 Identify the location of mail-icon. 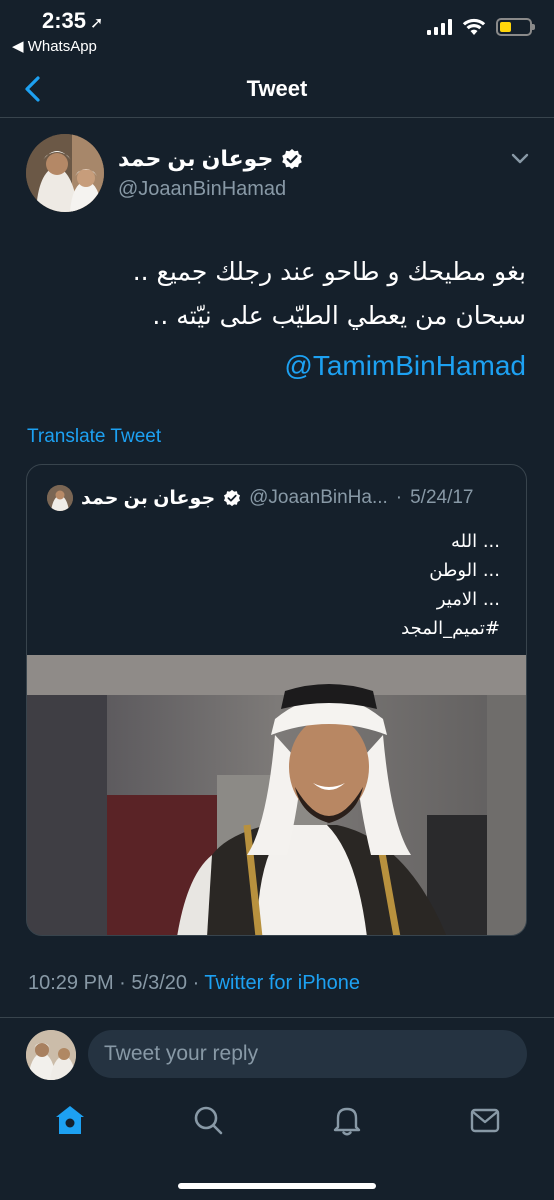
(485, 1120).